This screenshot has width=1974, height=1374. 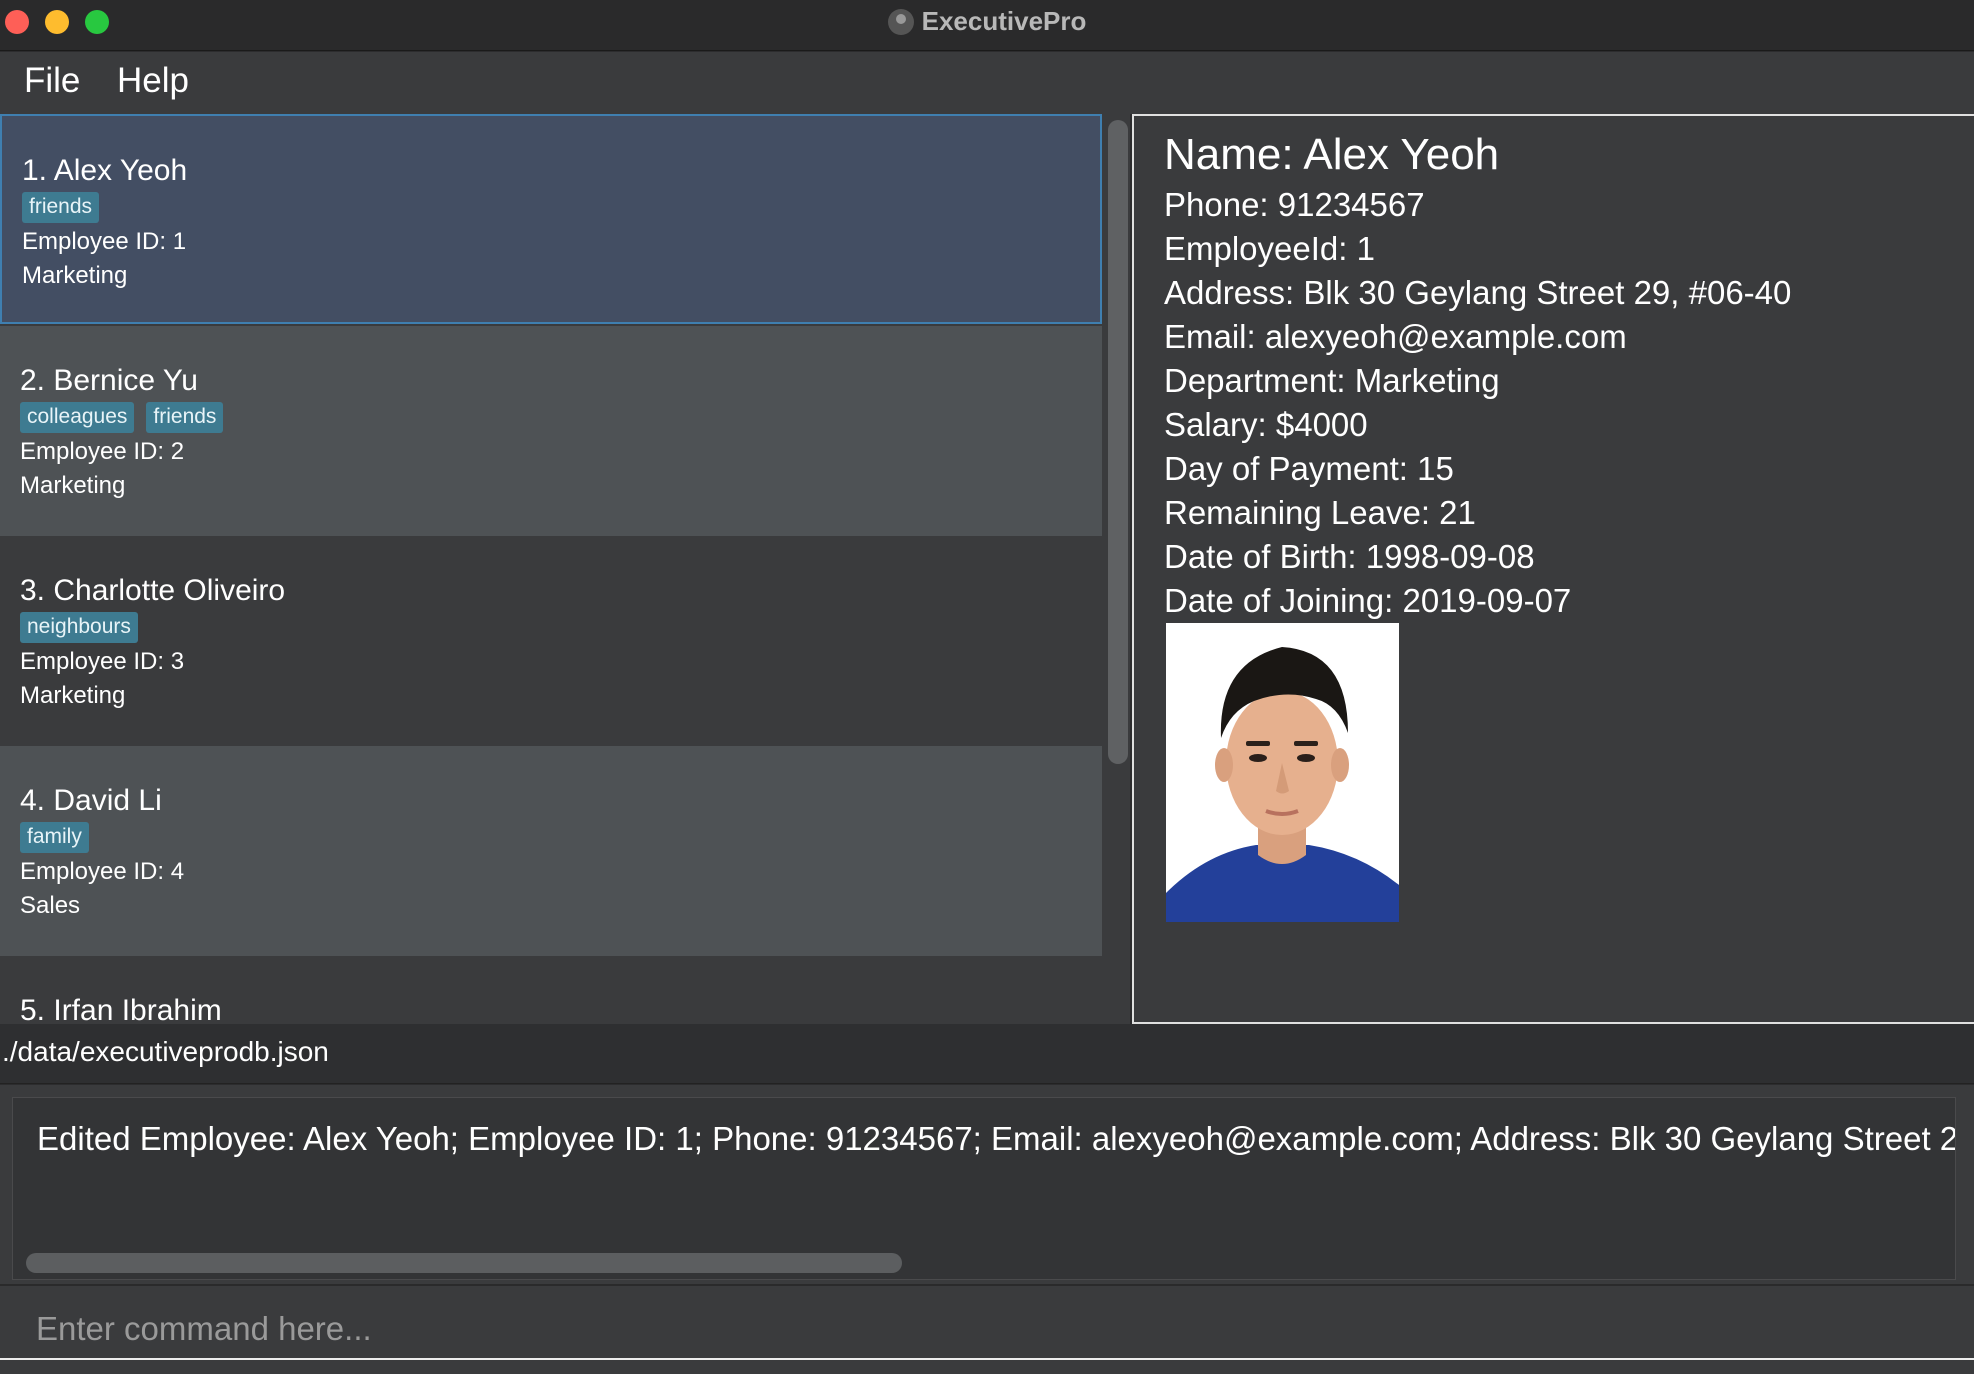 I want to click on tag: family, so click(x=54, y=837).